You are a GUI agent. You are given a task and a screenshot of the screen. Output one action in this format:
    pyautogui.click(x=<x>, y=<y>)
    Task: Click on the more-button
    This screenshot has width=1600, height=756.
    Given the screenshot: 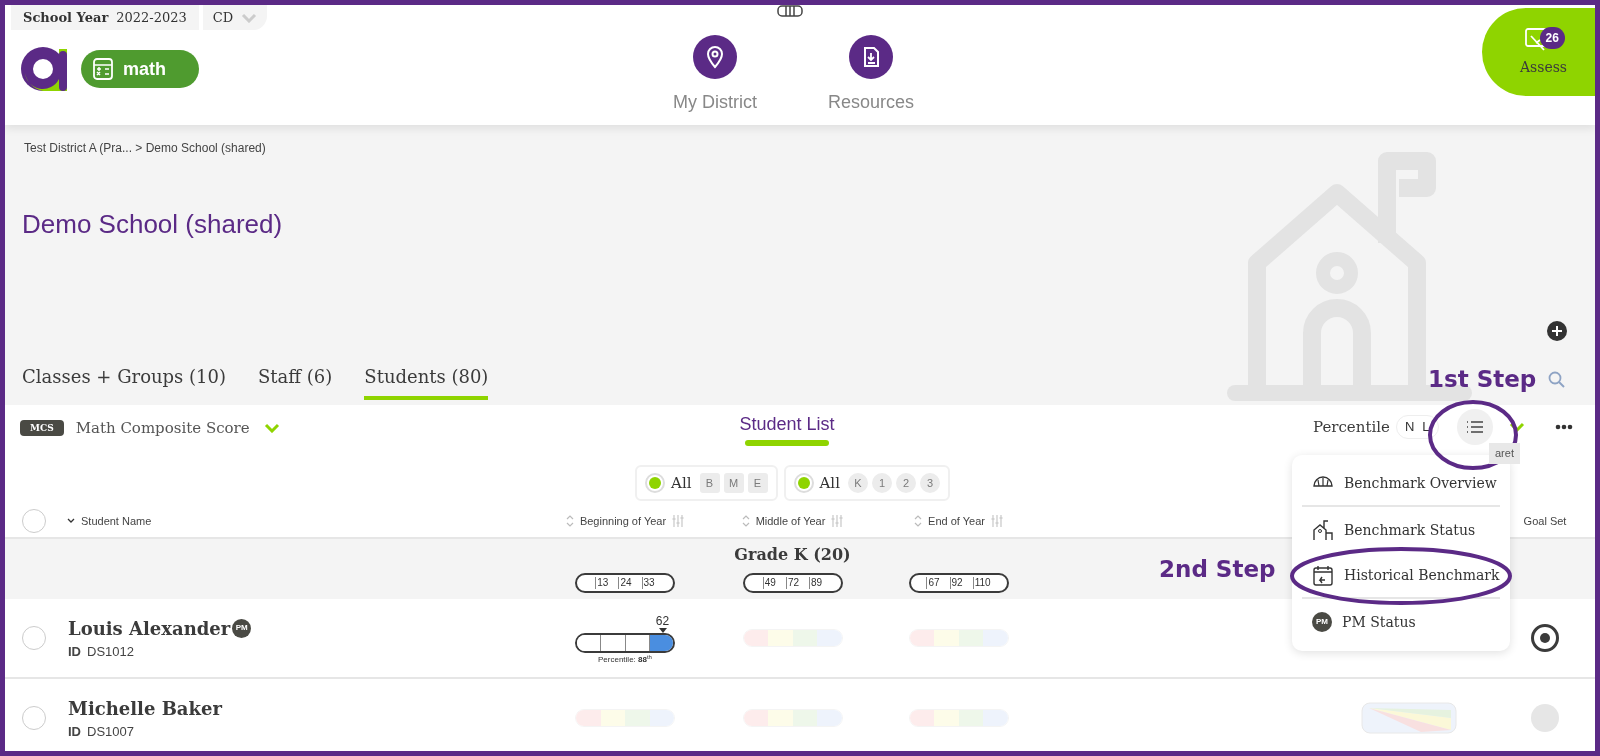 What is the action you would take?
    pyautogui.click(x=1563, y=427)
    